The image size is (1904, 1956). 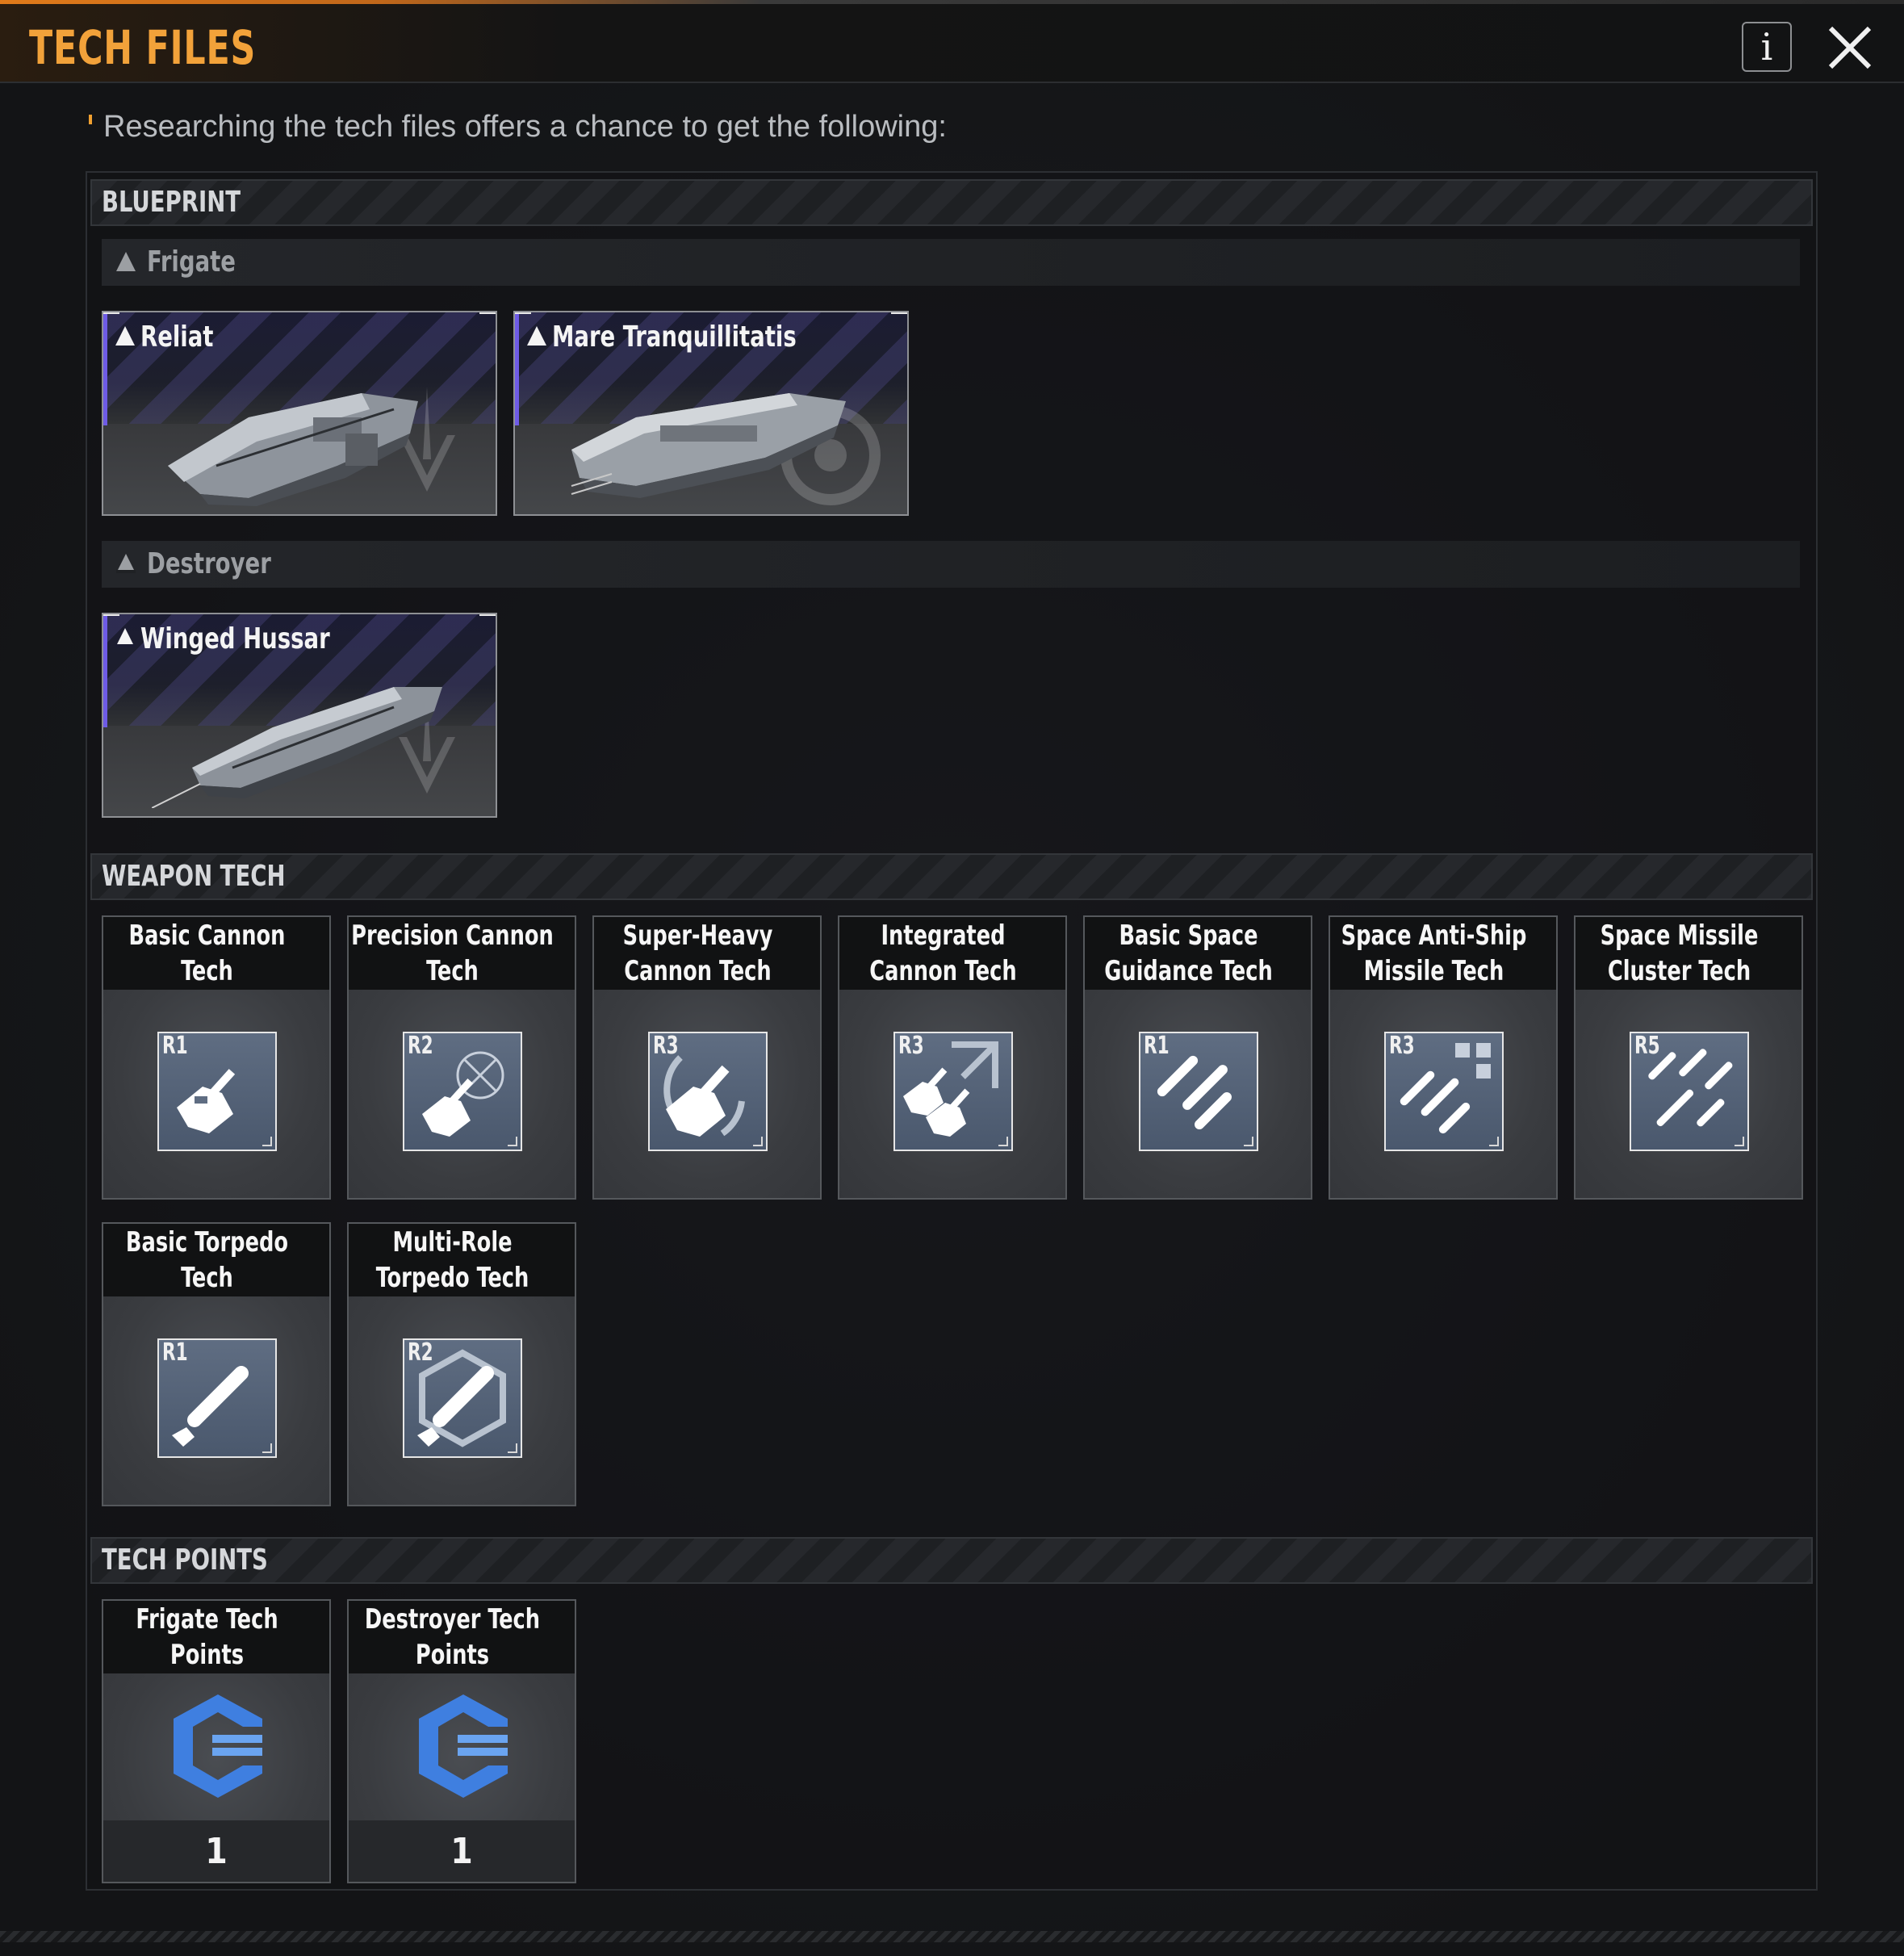 I want to click on weapon-tech-name: Basic Torpedo Tech, so click(x=207, y=1260).